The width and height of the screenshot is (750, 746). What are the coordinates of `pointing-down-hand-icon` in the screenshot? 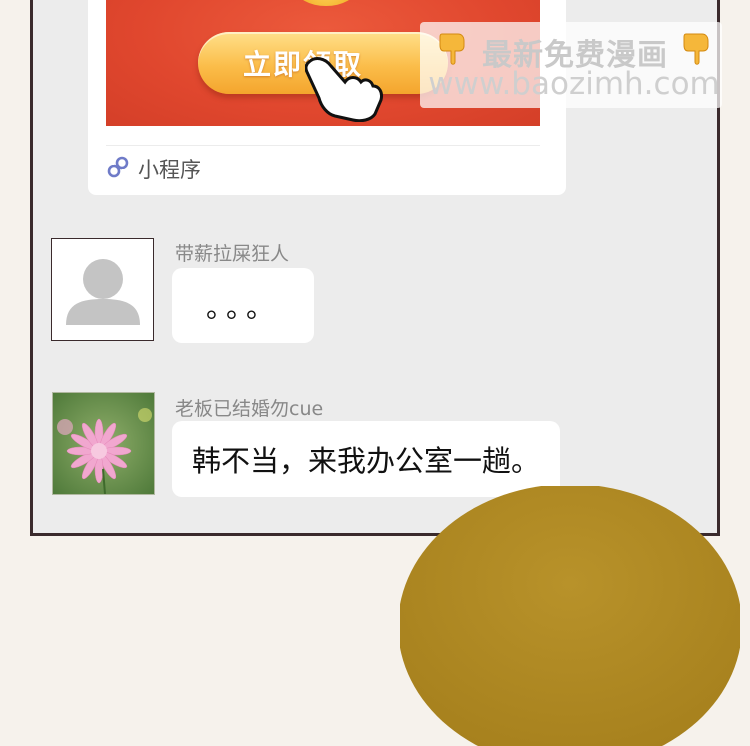 It's located at (696, 49).